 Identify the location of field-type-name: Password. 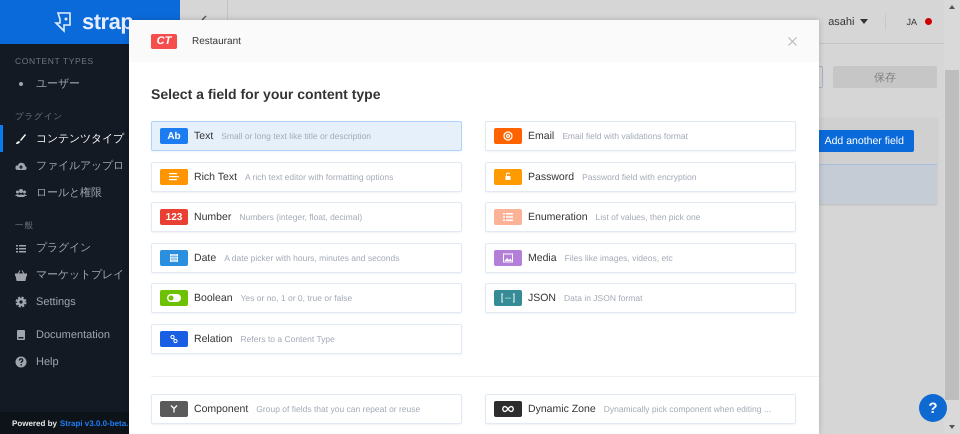
(551, 176).